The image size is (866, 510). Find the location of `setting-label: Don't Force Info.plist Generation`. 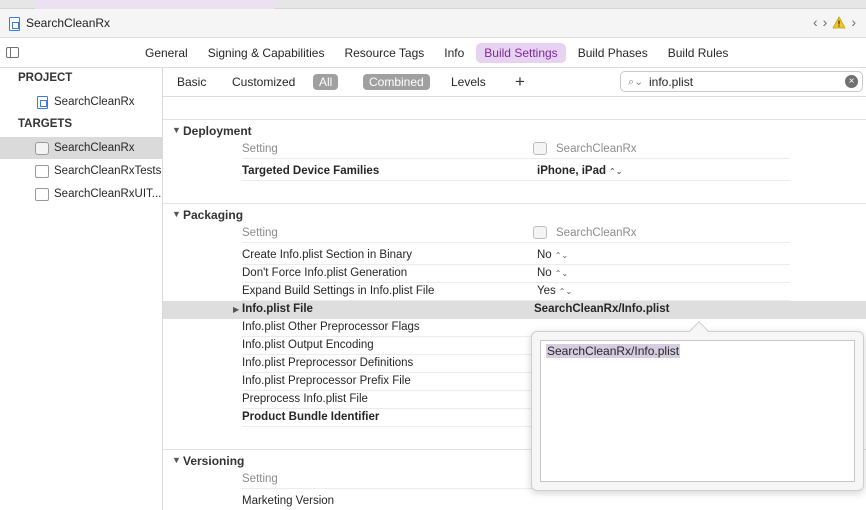

setting-label: Don't Force Info.plist Generation is located at coordinates (325, 273).